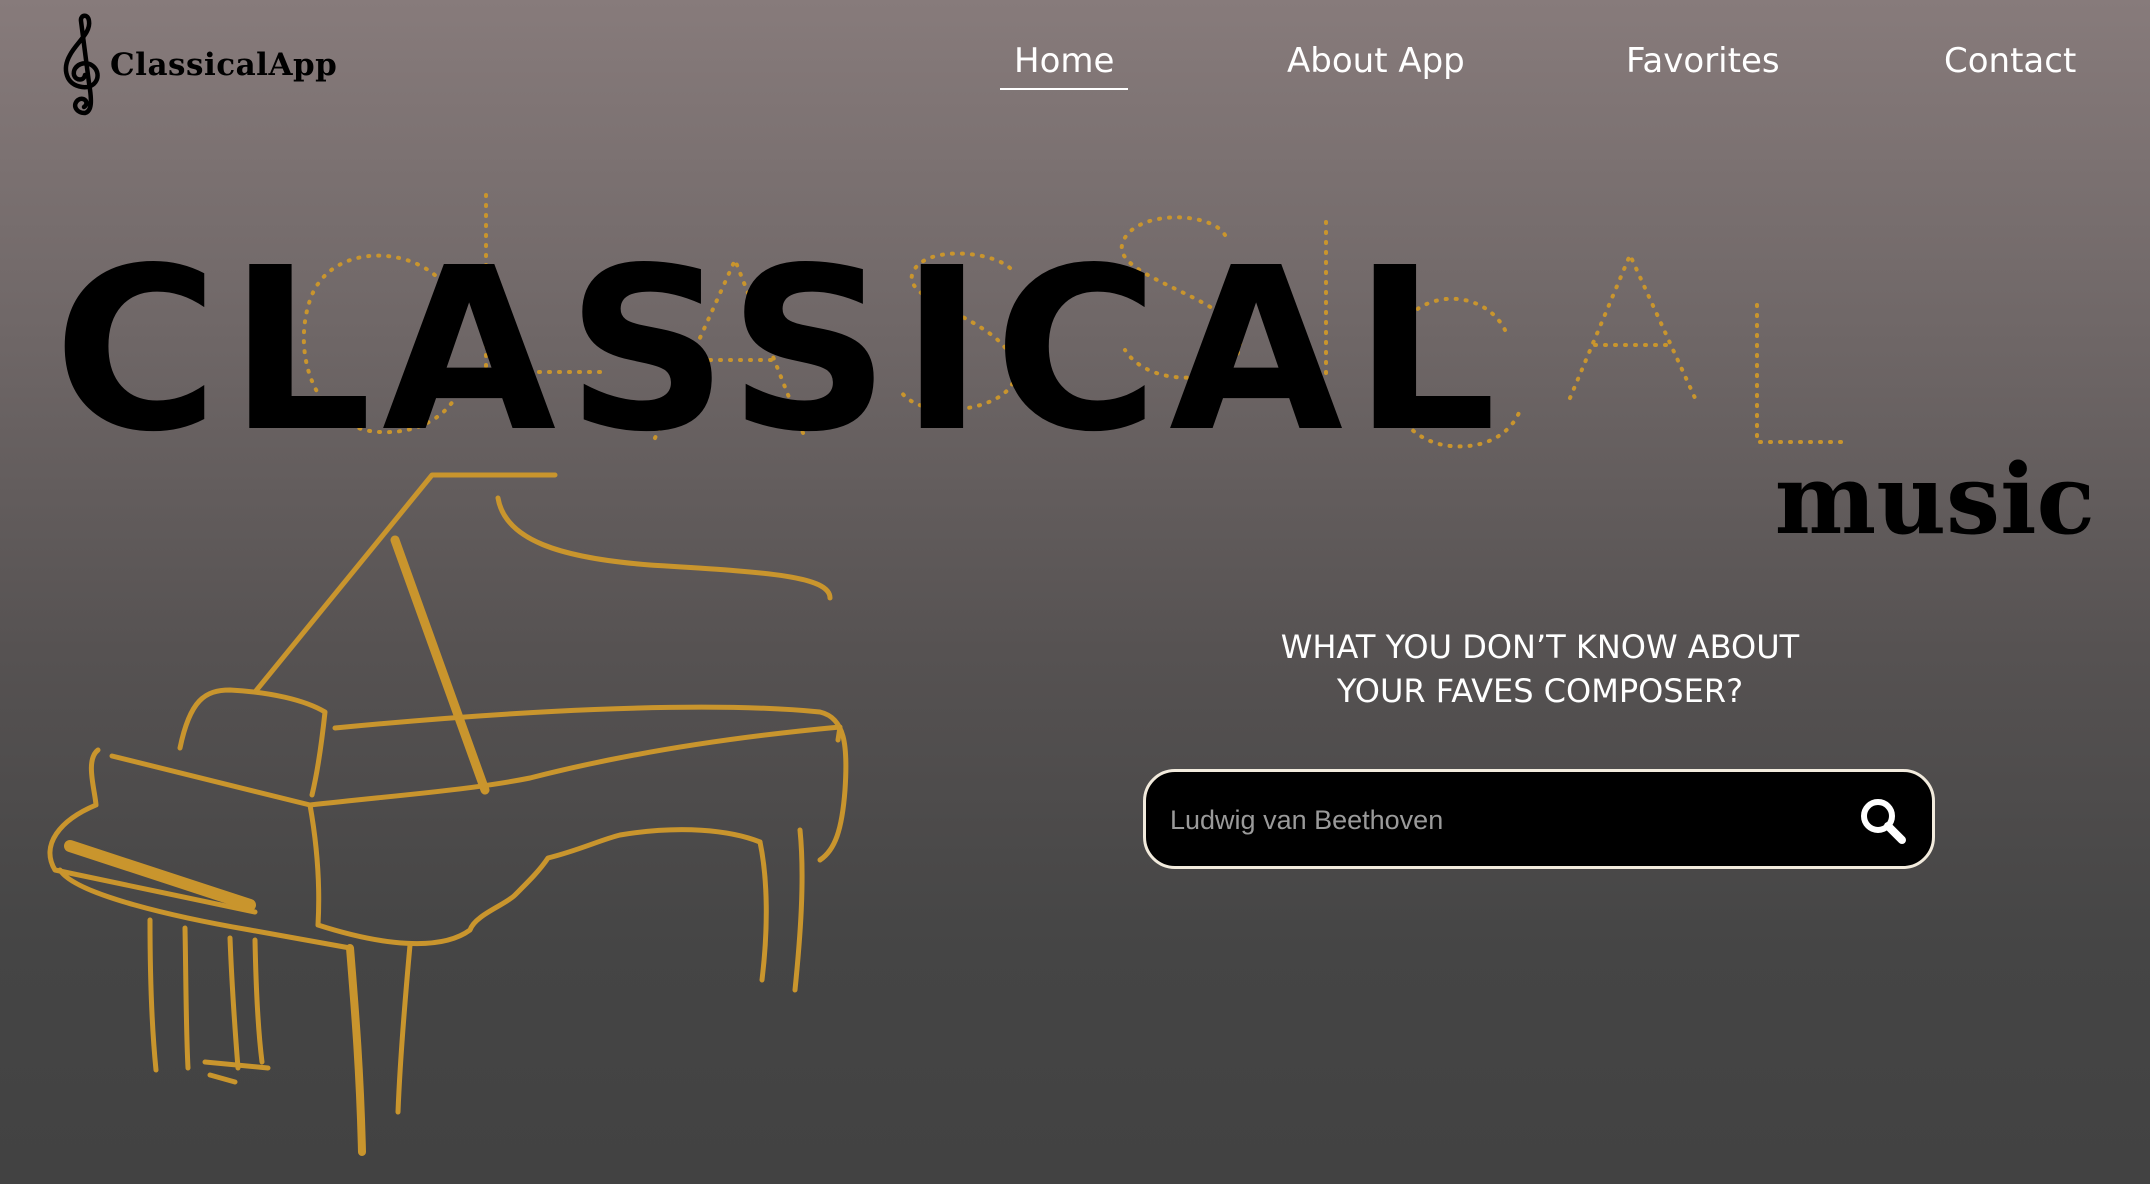 This screenshot has width=2150, height=1184. I want to click on question-line-2: YOUR FAVES COMPOSER?, so click(1540, 691).